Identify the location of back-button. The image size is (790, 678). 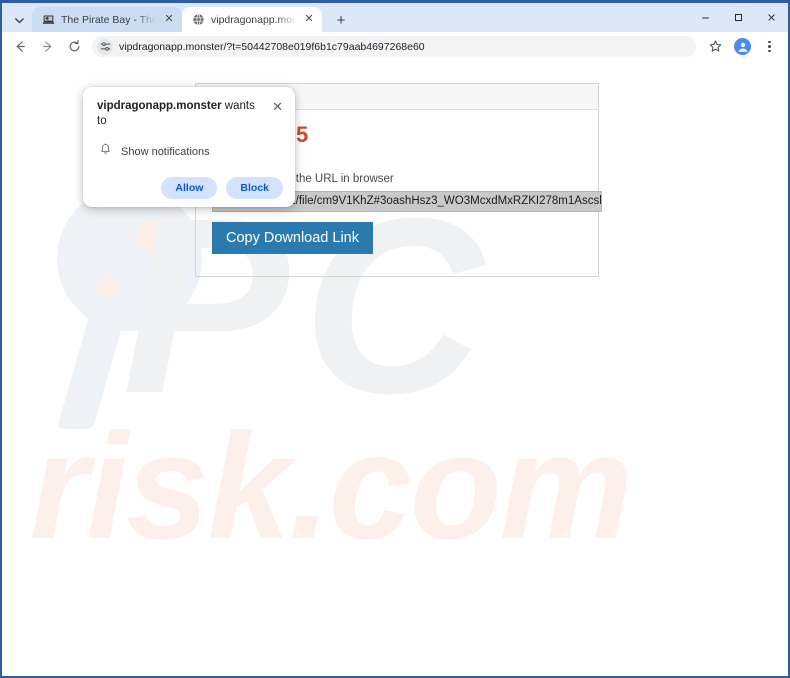
(20, 46).